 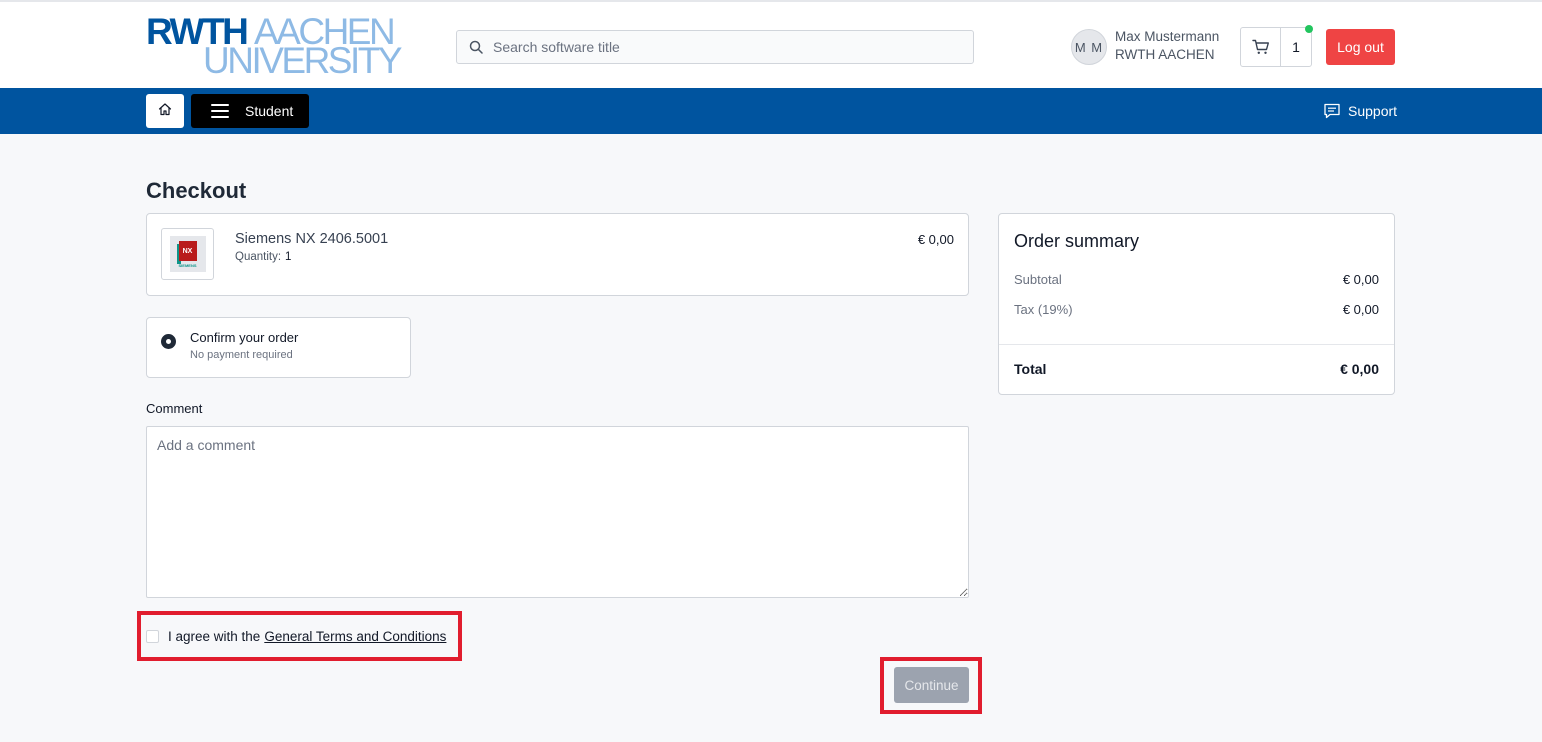 I want to click on summary-title: Order summary, so click(x=1077, y=241).